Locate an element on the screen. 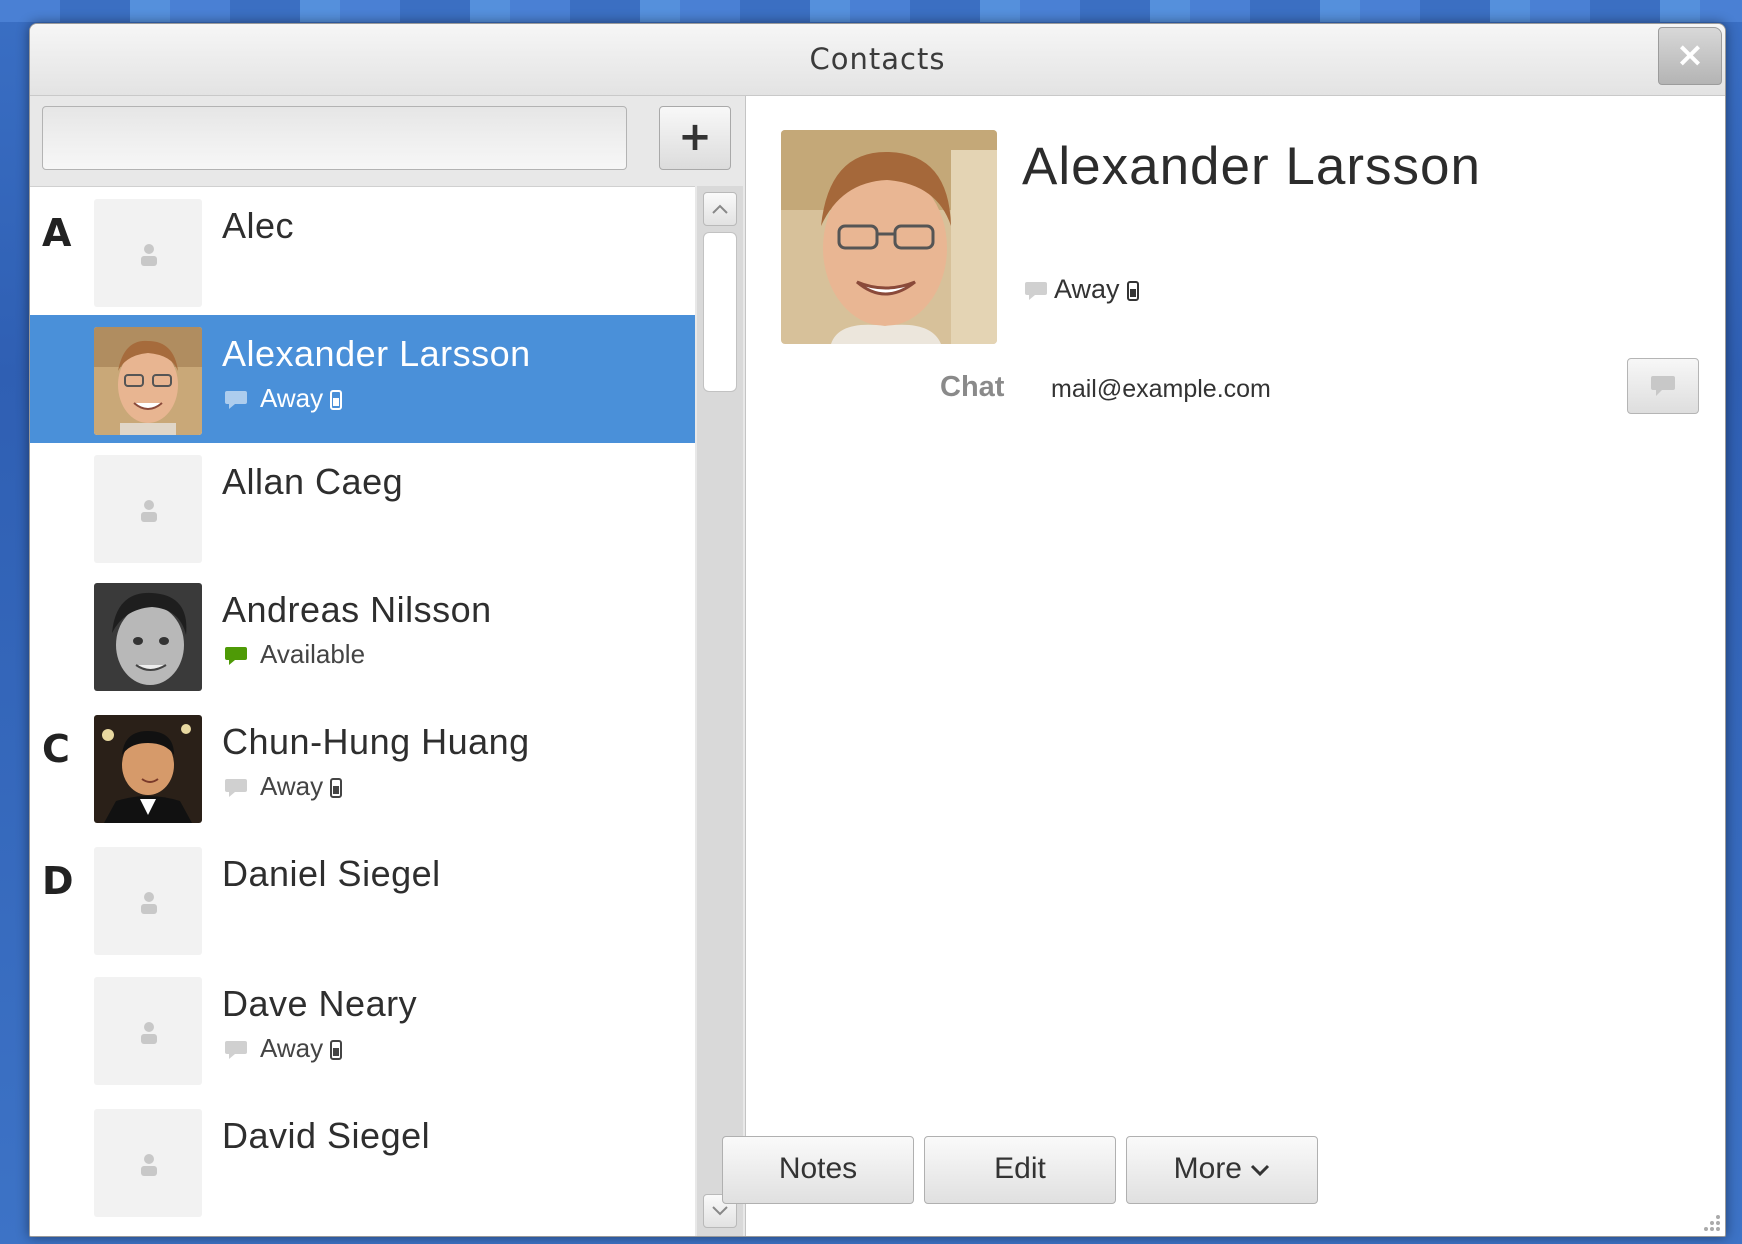  more-button: More is located at coordinates (1222, 1170).